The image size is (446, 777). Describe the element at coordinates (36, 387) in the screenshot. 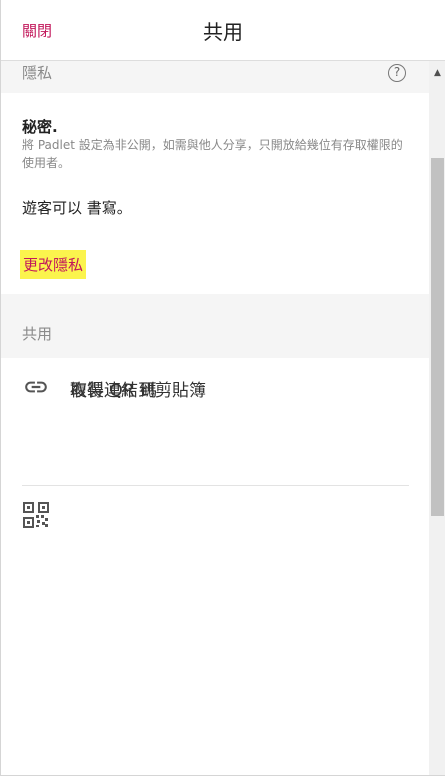

I see `link-icon` at that location.